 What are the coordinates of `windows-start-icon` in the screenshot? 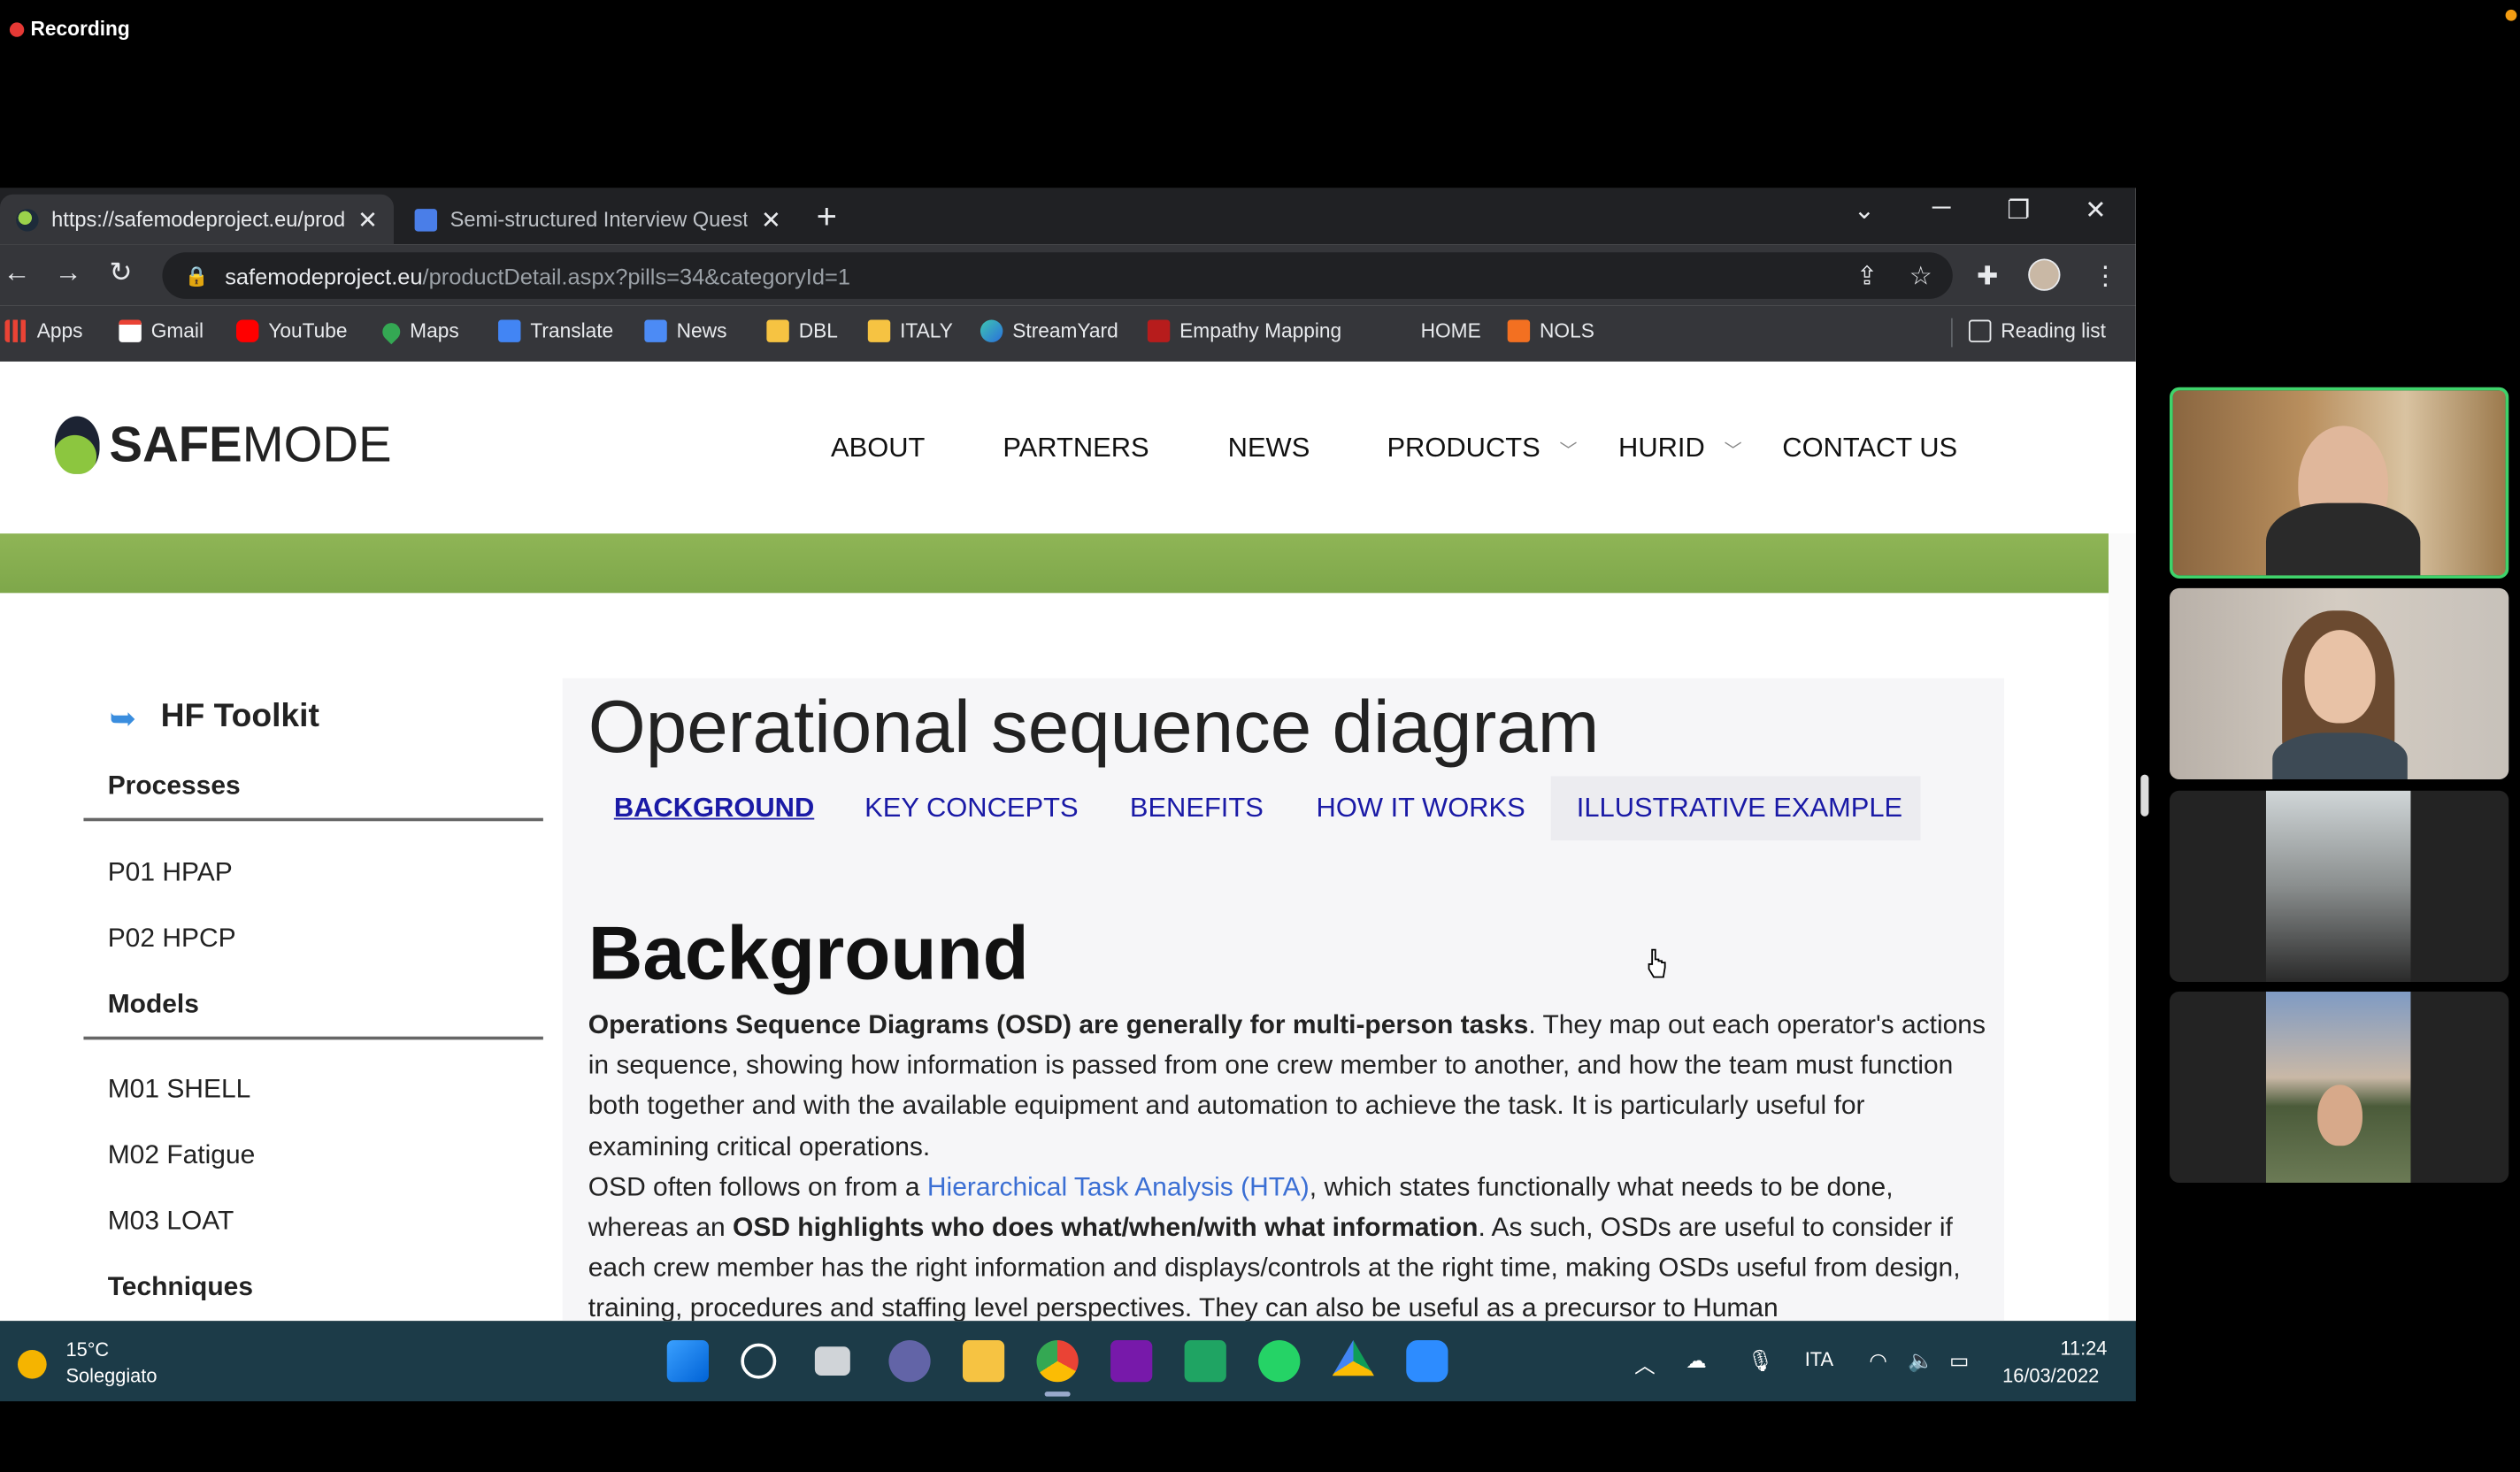 It's located at (687, 1361).